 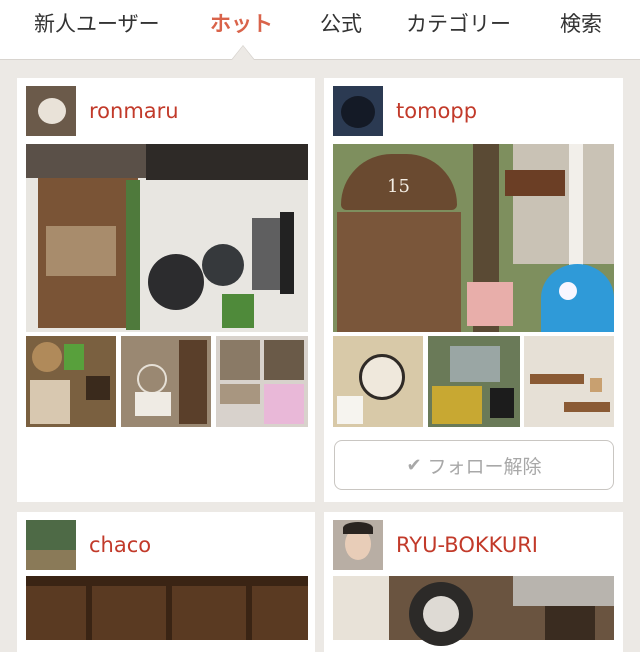 I want to click on username: ronmaru, so click(x=134, y=111).